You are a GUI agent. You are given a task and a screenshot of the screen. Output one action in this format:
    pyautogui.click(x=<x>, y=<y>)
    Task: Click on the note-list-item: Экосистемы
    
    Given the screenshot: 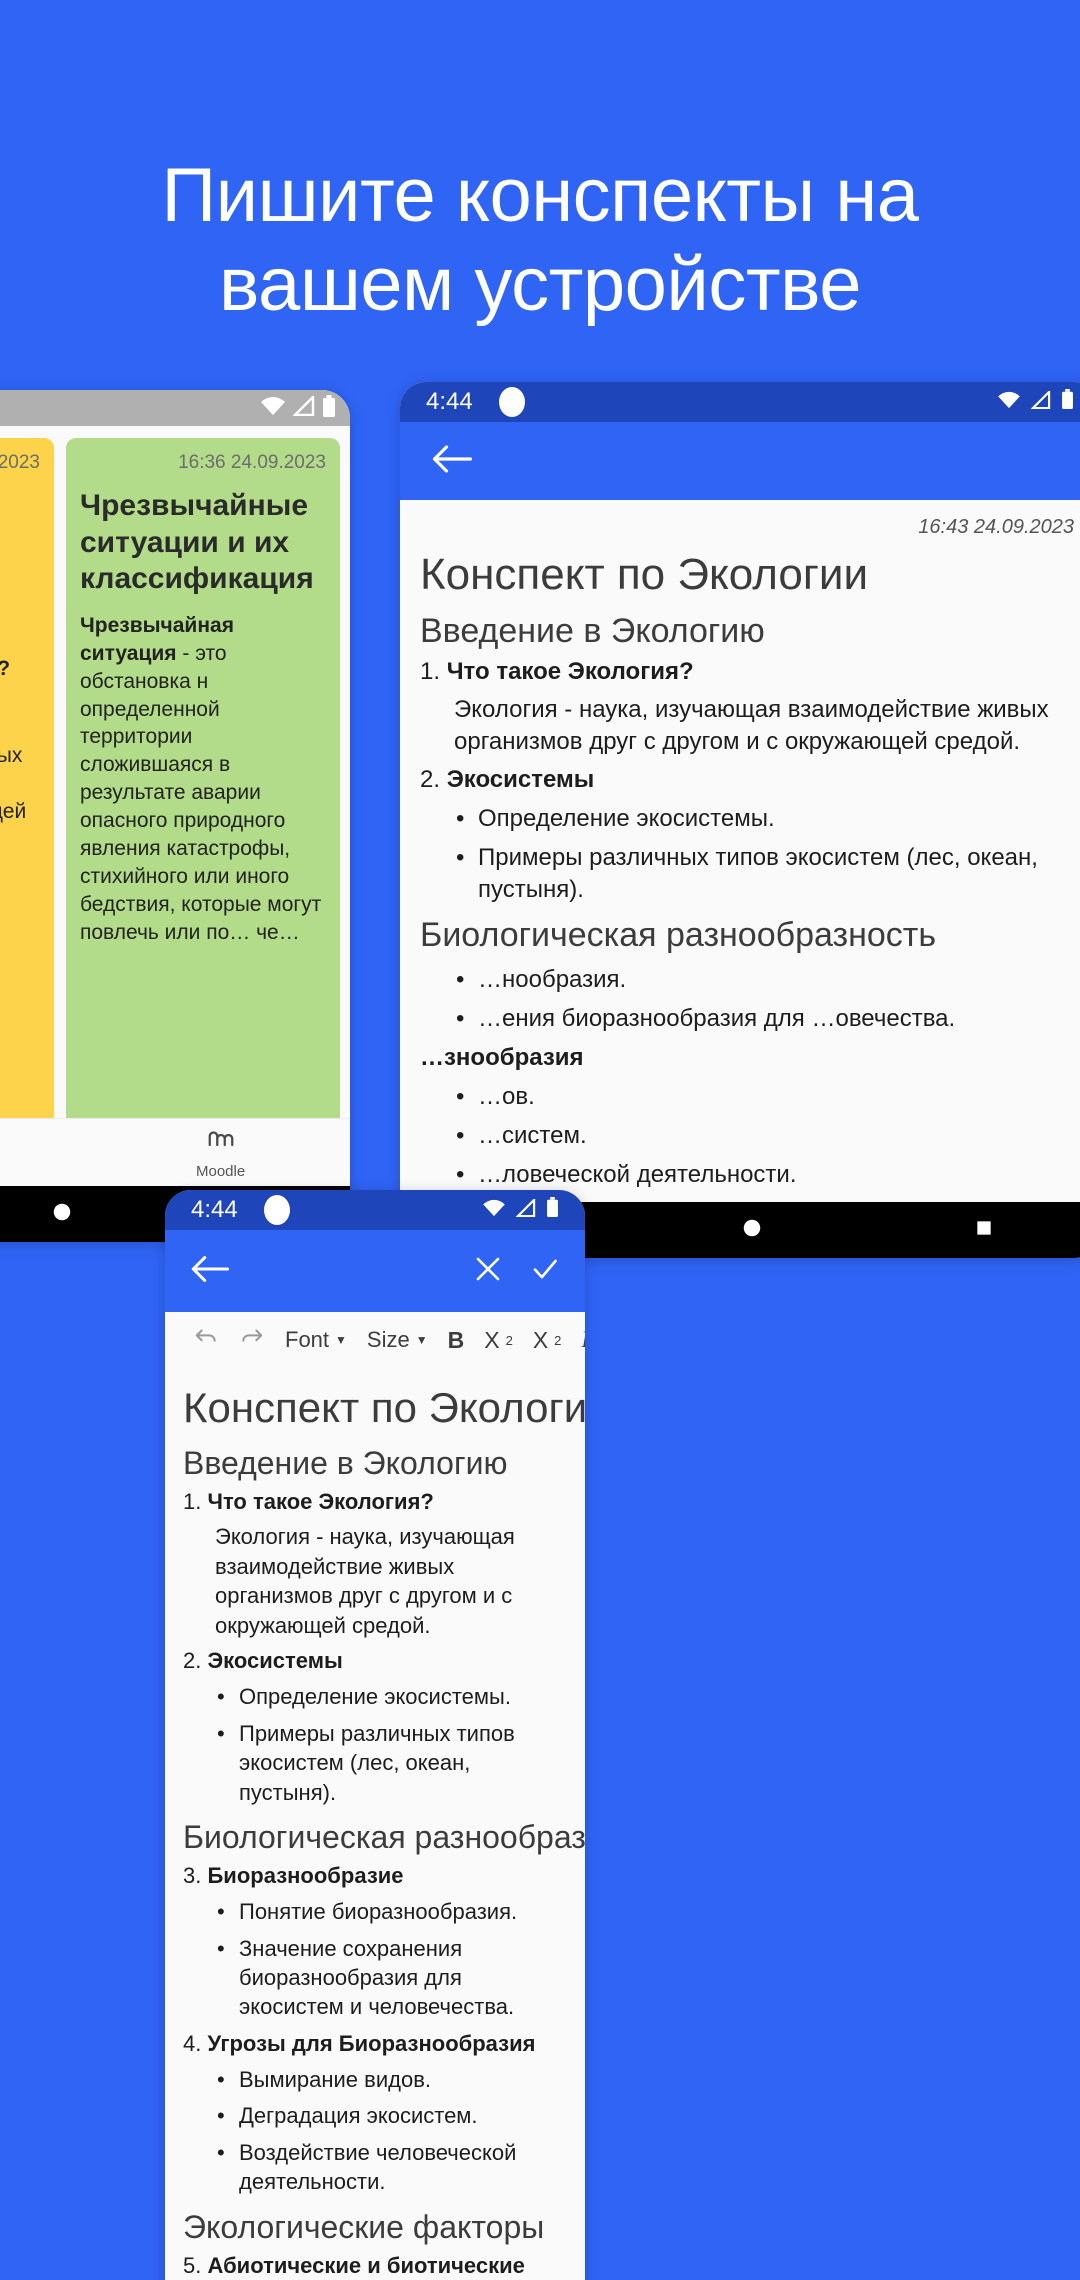 What is the action you would take?
    pyautogui.click(x=20, y=872)
    